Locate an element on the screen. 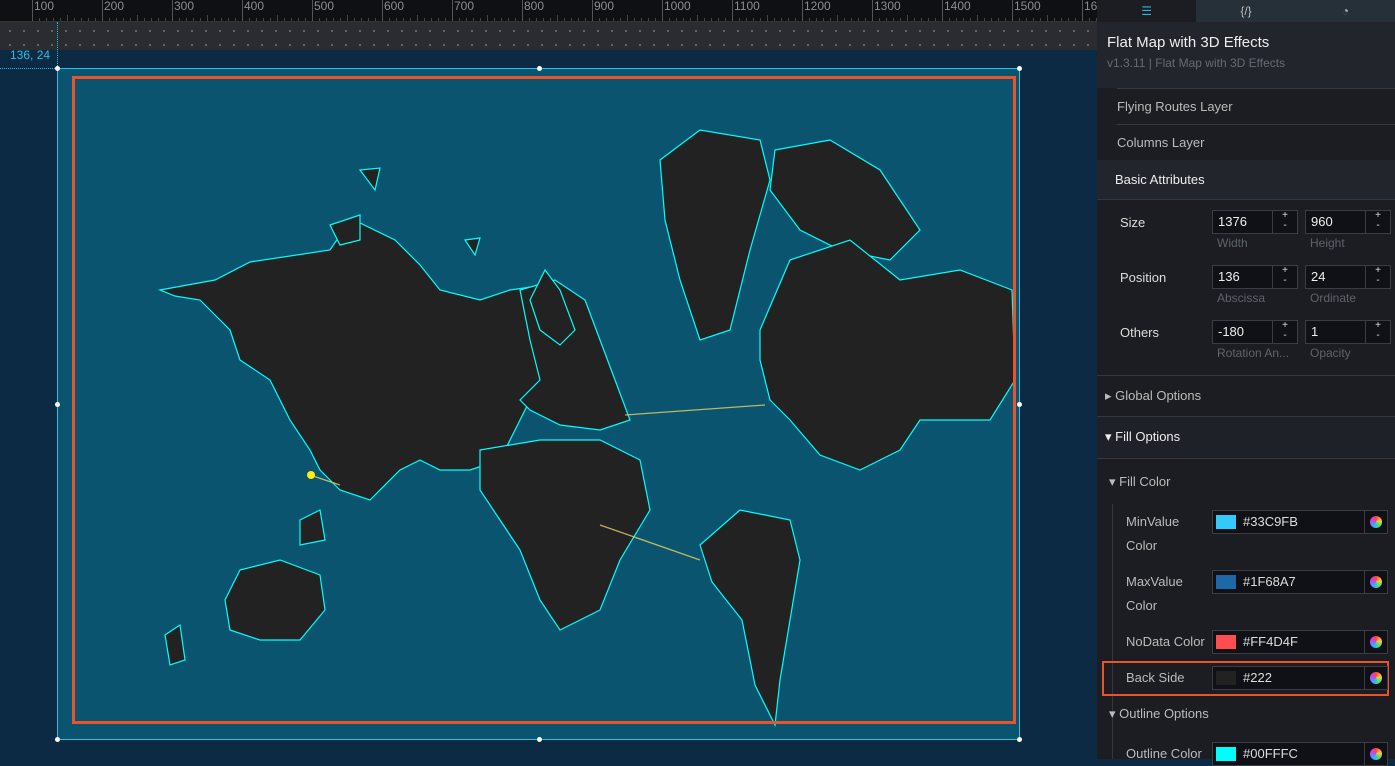 The height and width of the screenshot is (766, 1395). tab-settings: ☰ is located at coordinates (1147, 11).